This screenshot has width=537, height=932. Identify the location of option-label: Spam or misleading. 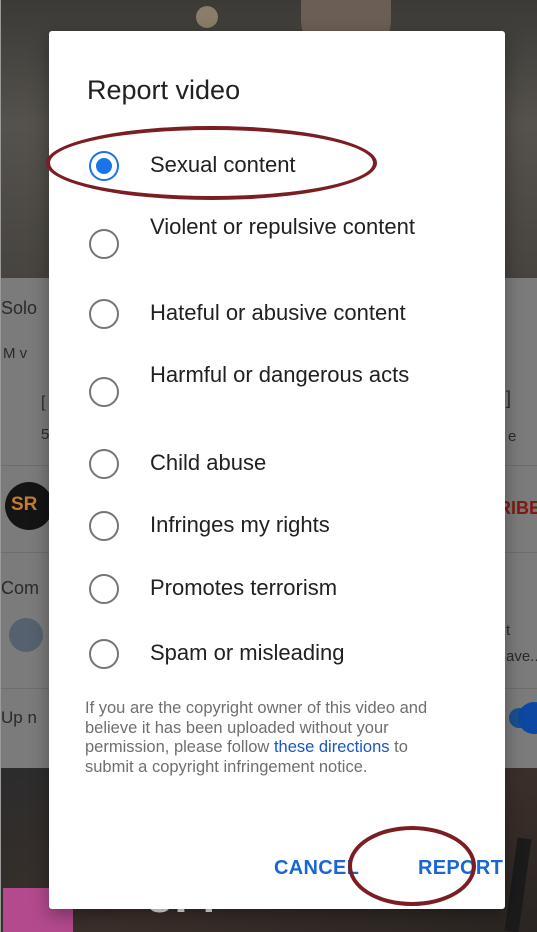
(247, 652).